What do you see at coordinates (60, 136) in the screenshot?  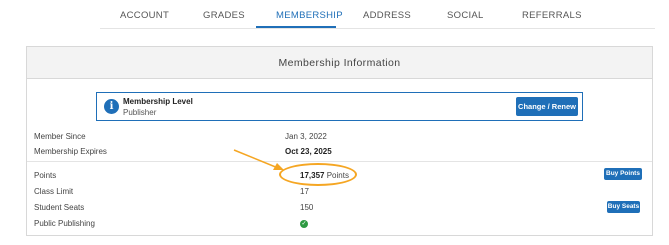 I see `member-since-label: Member Since` at bounding box center [60, 136].